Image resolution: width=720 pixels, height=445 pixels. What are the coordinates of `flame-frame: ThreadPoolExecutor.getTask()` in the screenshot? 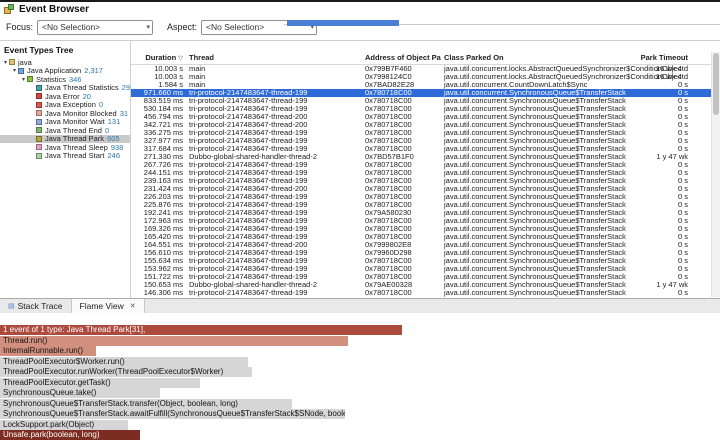 It's located at (100, 382).